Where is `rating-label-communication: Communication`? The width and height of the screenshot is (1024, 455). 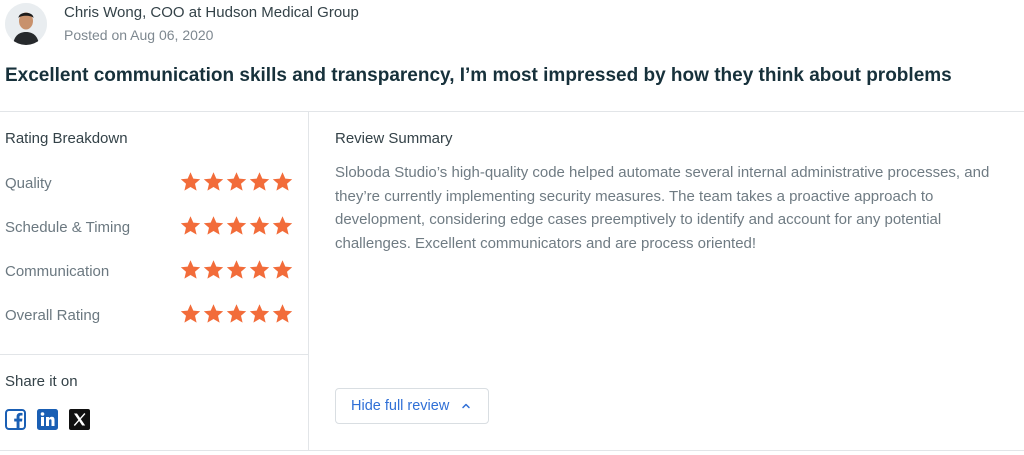 rating-label-communication: Communication is located at coordinates (57, 271).